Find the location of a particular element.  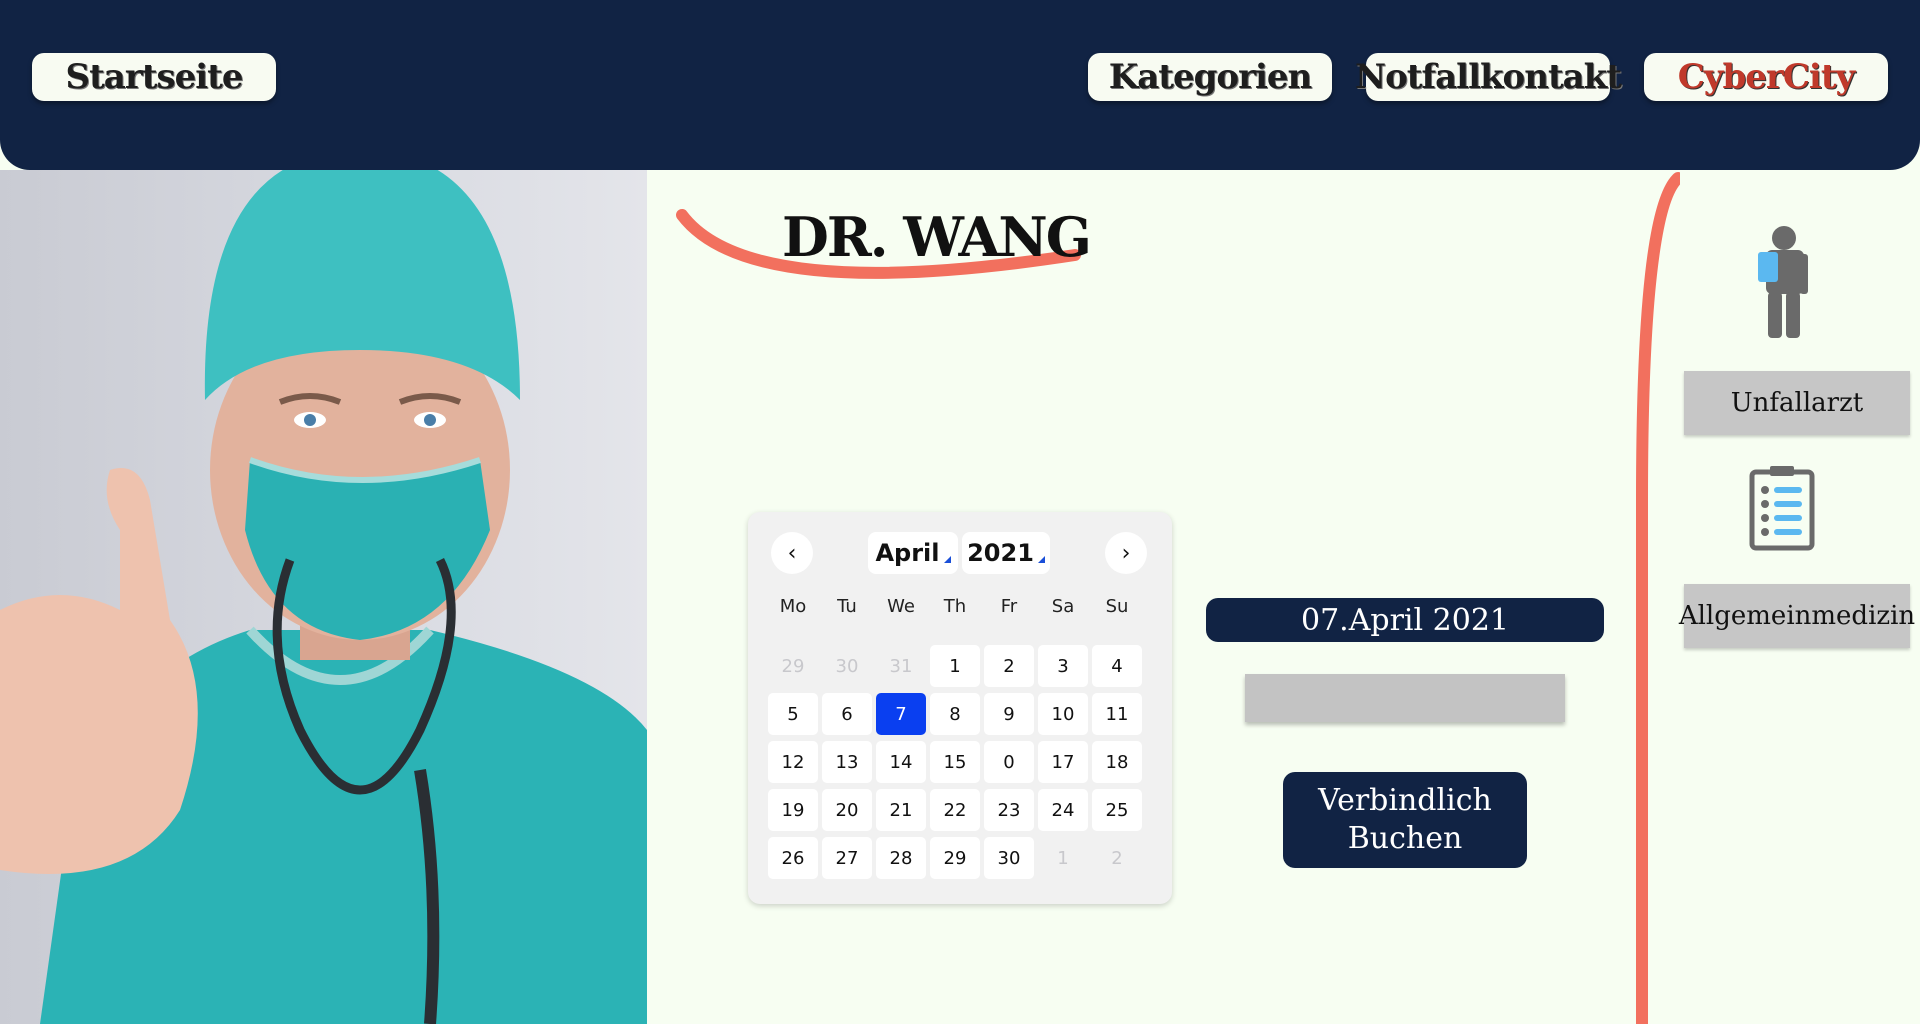

clipboard-list-icon is located at coordinates (1782, 508).